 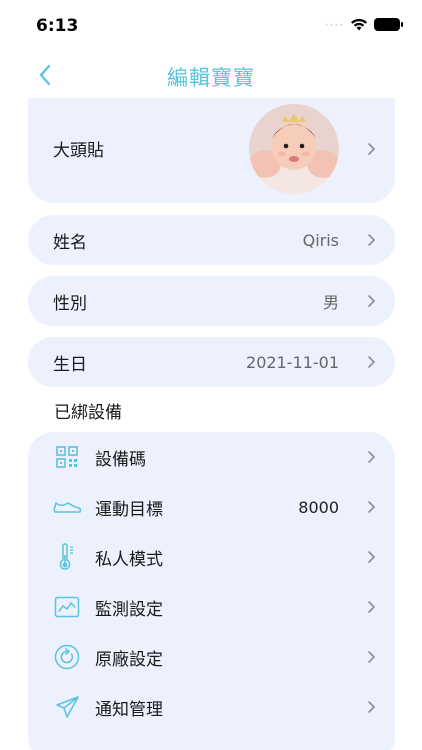 What do you see at coordinates (292, 362) in the screenshot?
I see `birthday-value: 2021-11-01` at bounding box center [292, 362].